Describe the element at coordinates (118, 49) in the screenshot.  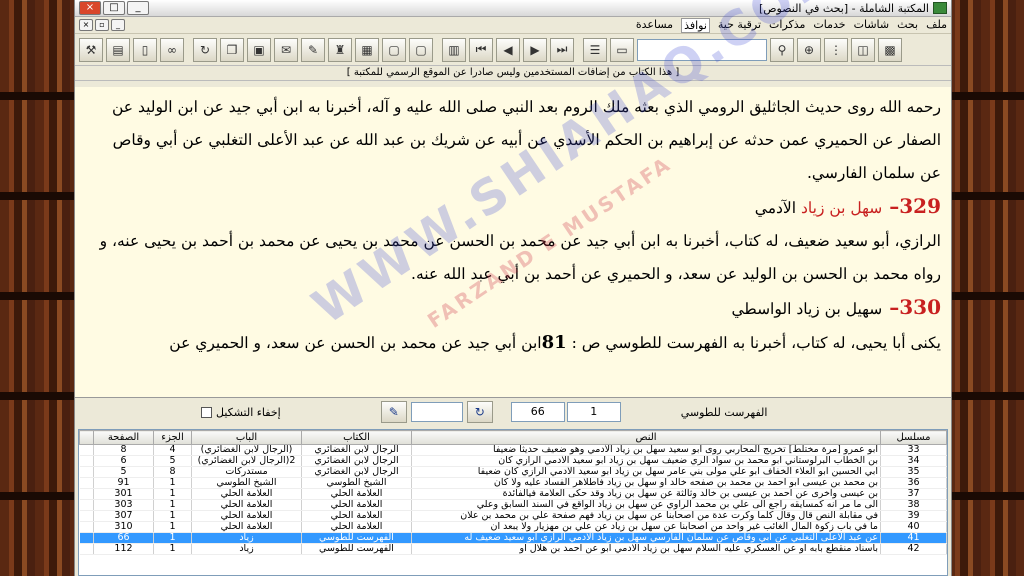
I see `book-settings-icon: ▤` at that location.